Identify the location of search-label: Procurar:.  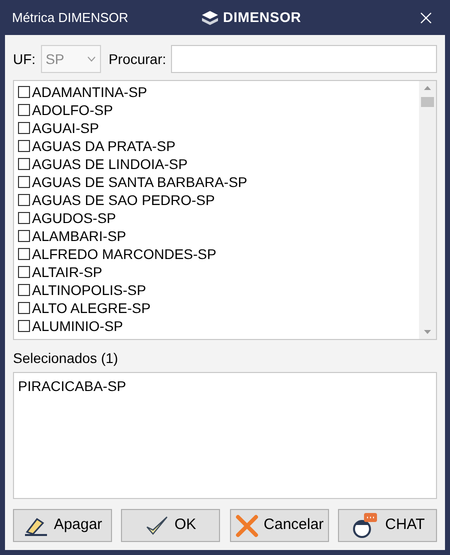
(137, 59).